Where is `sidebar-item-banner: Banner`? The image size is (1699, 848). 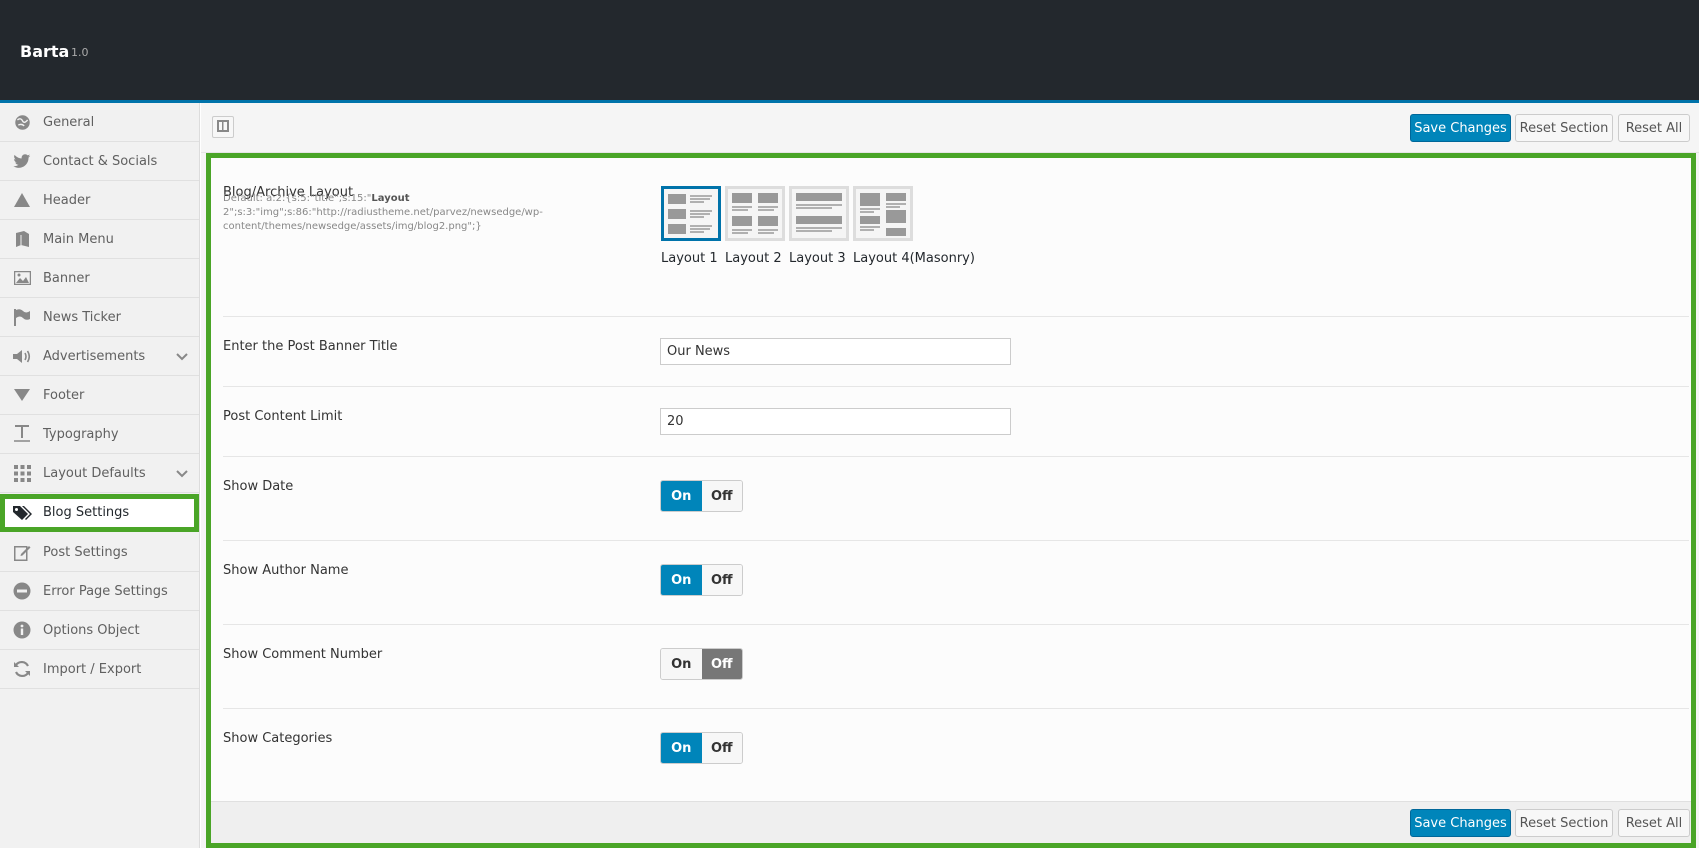 sidebar-item-banner: Banner is located at coordinates (99, 278).